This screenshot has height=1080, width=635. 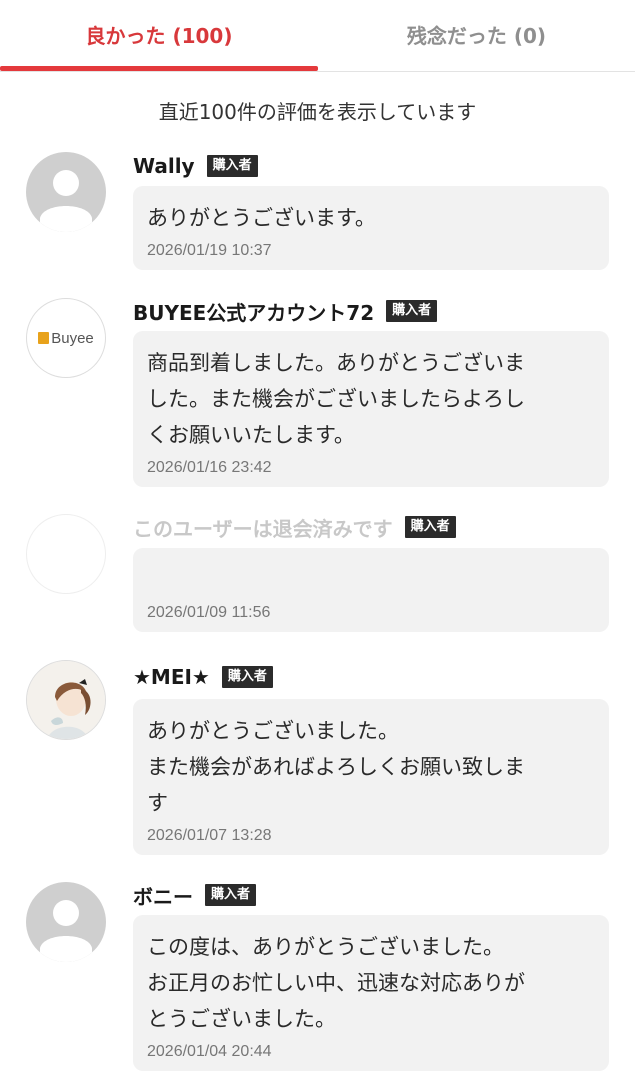 I want to click on reviewer-name: ボニー, so click(x=163, y=895).